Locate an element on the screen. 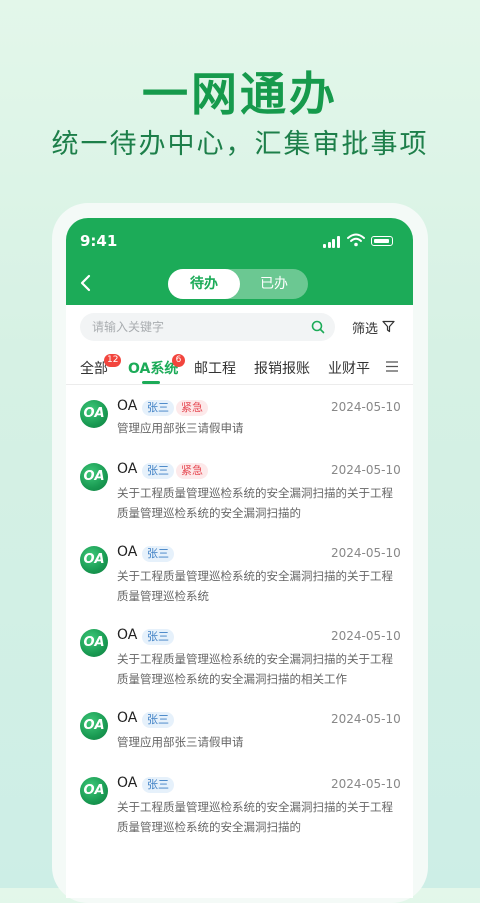  signal-icon is located at coordinates (332, 242).